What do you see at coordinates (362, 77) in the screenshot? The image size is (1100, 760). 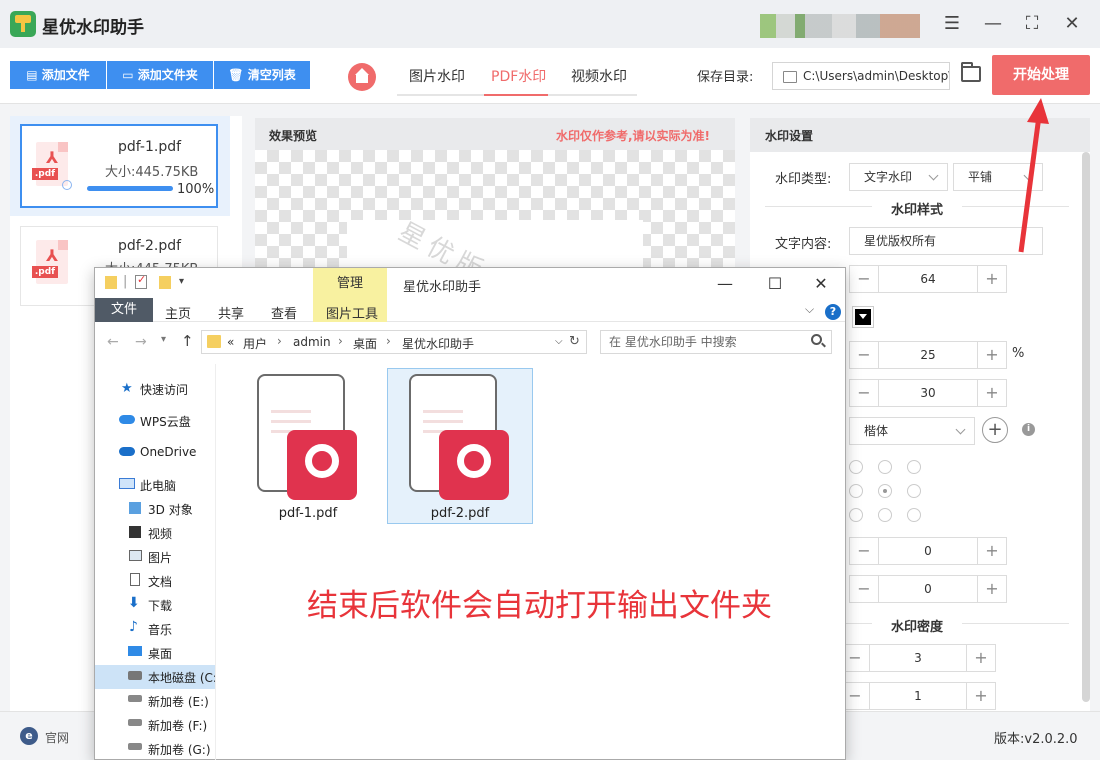 I see `home-icon` at bounding box center [362, 77].